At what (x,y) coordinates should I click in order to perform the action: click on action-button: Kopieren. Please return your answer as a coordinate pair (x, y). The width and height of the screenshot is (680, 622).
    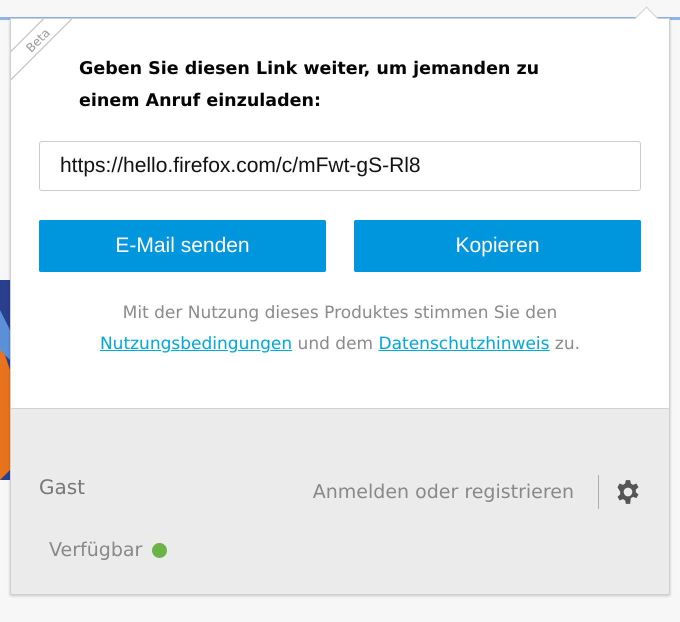
    Looking at the image, I should click on (497, 246).